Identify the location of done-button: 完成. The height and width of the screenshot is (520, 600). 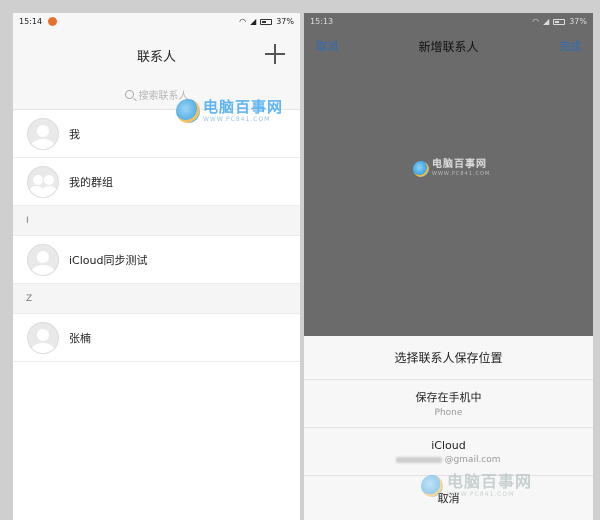
(570, 46).